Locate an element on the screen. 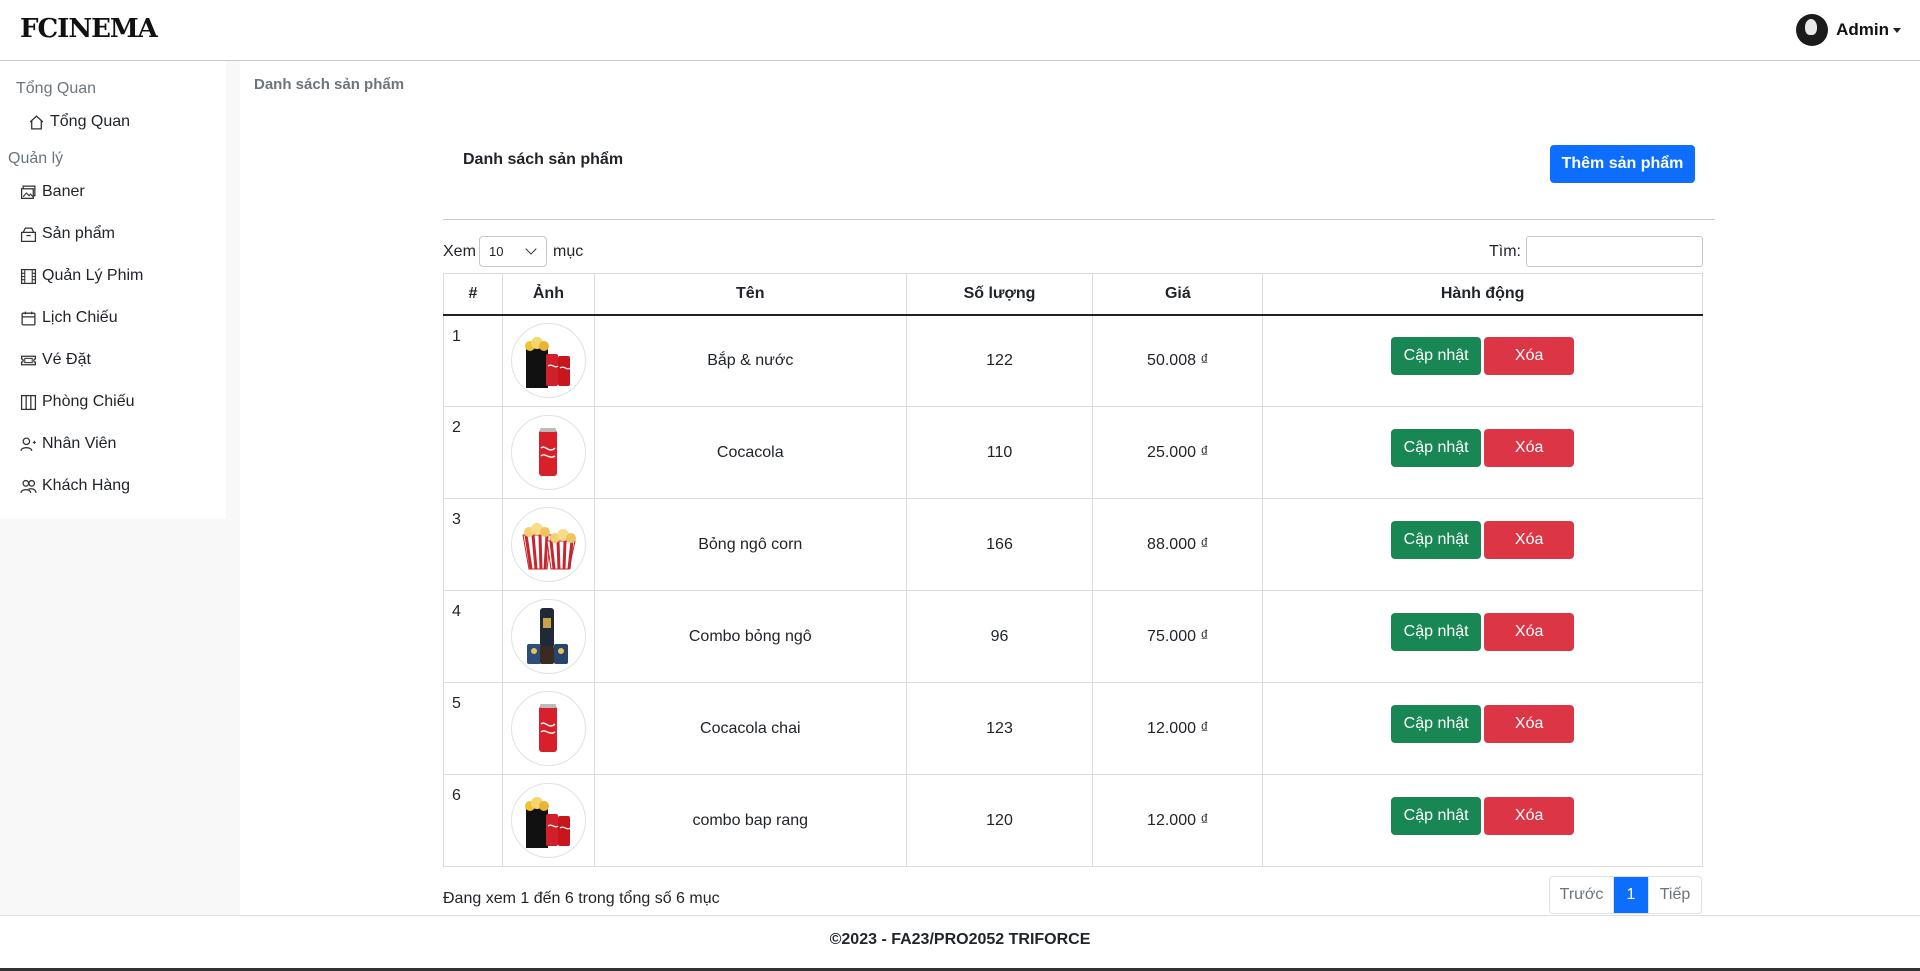  card-title: Danh sách sản phẩm is located at coordinates (543, 159).